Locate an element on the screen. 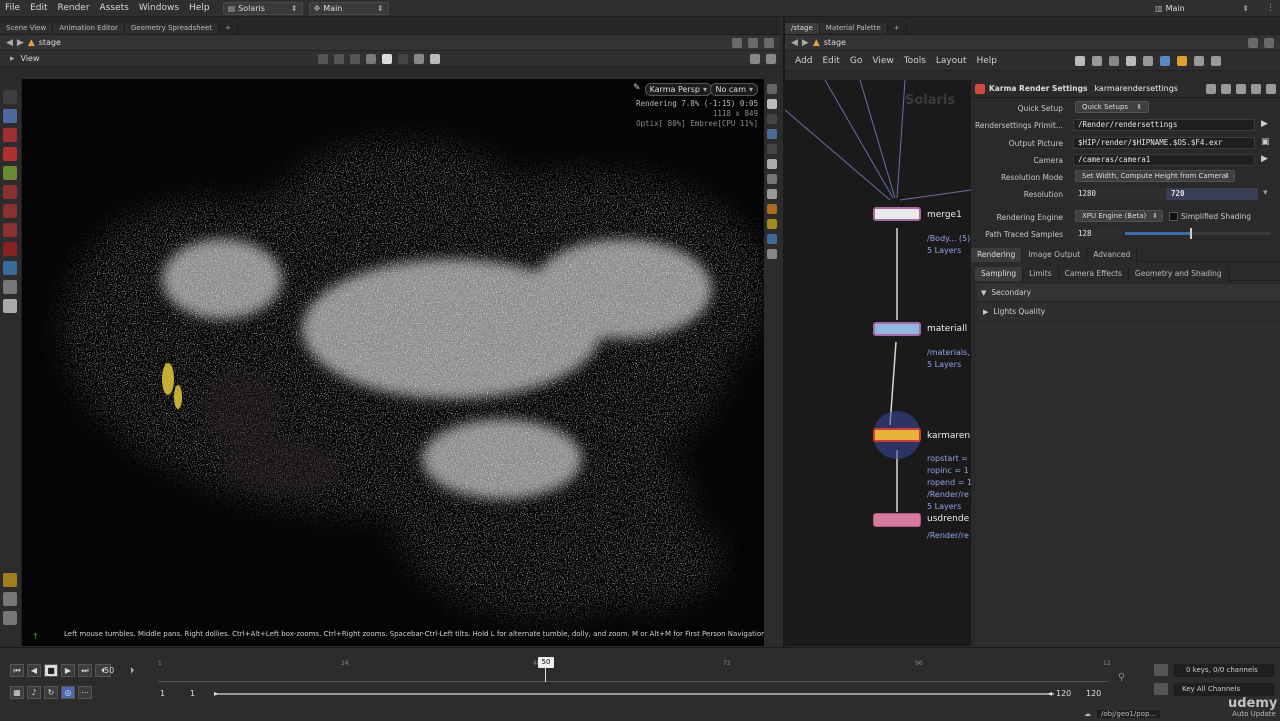  view-tool-icon is located at coordinates (10, 268).